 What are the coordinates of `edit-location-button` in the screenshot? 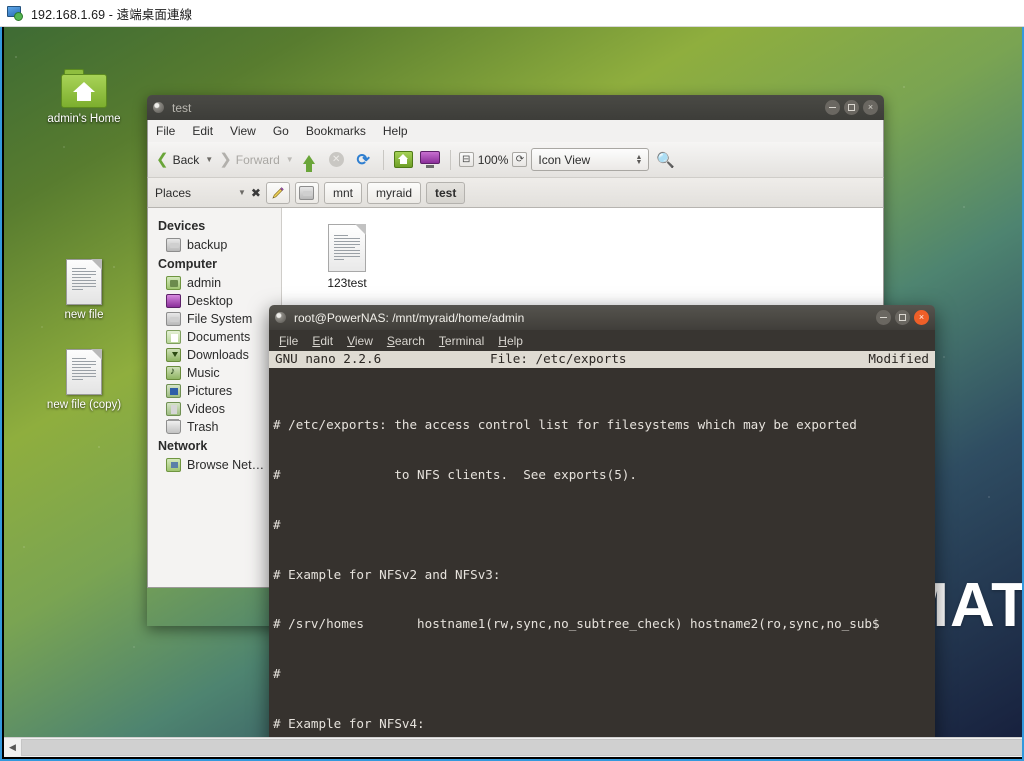 It's located at (277, 192).